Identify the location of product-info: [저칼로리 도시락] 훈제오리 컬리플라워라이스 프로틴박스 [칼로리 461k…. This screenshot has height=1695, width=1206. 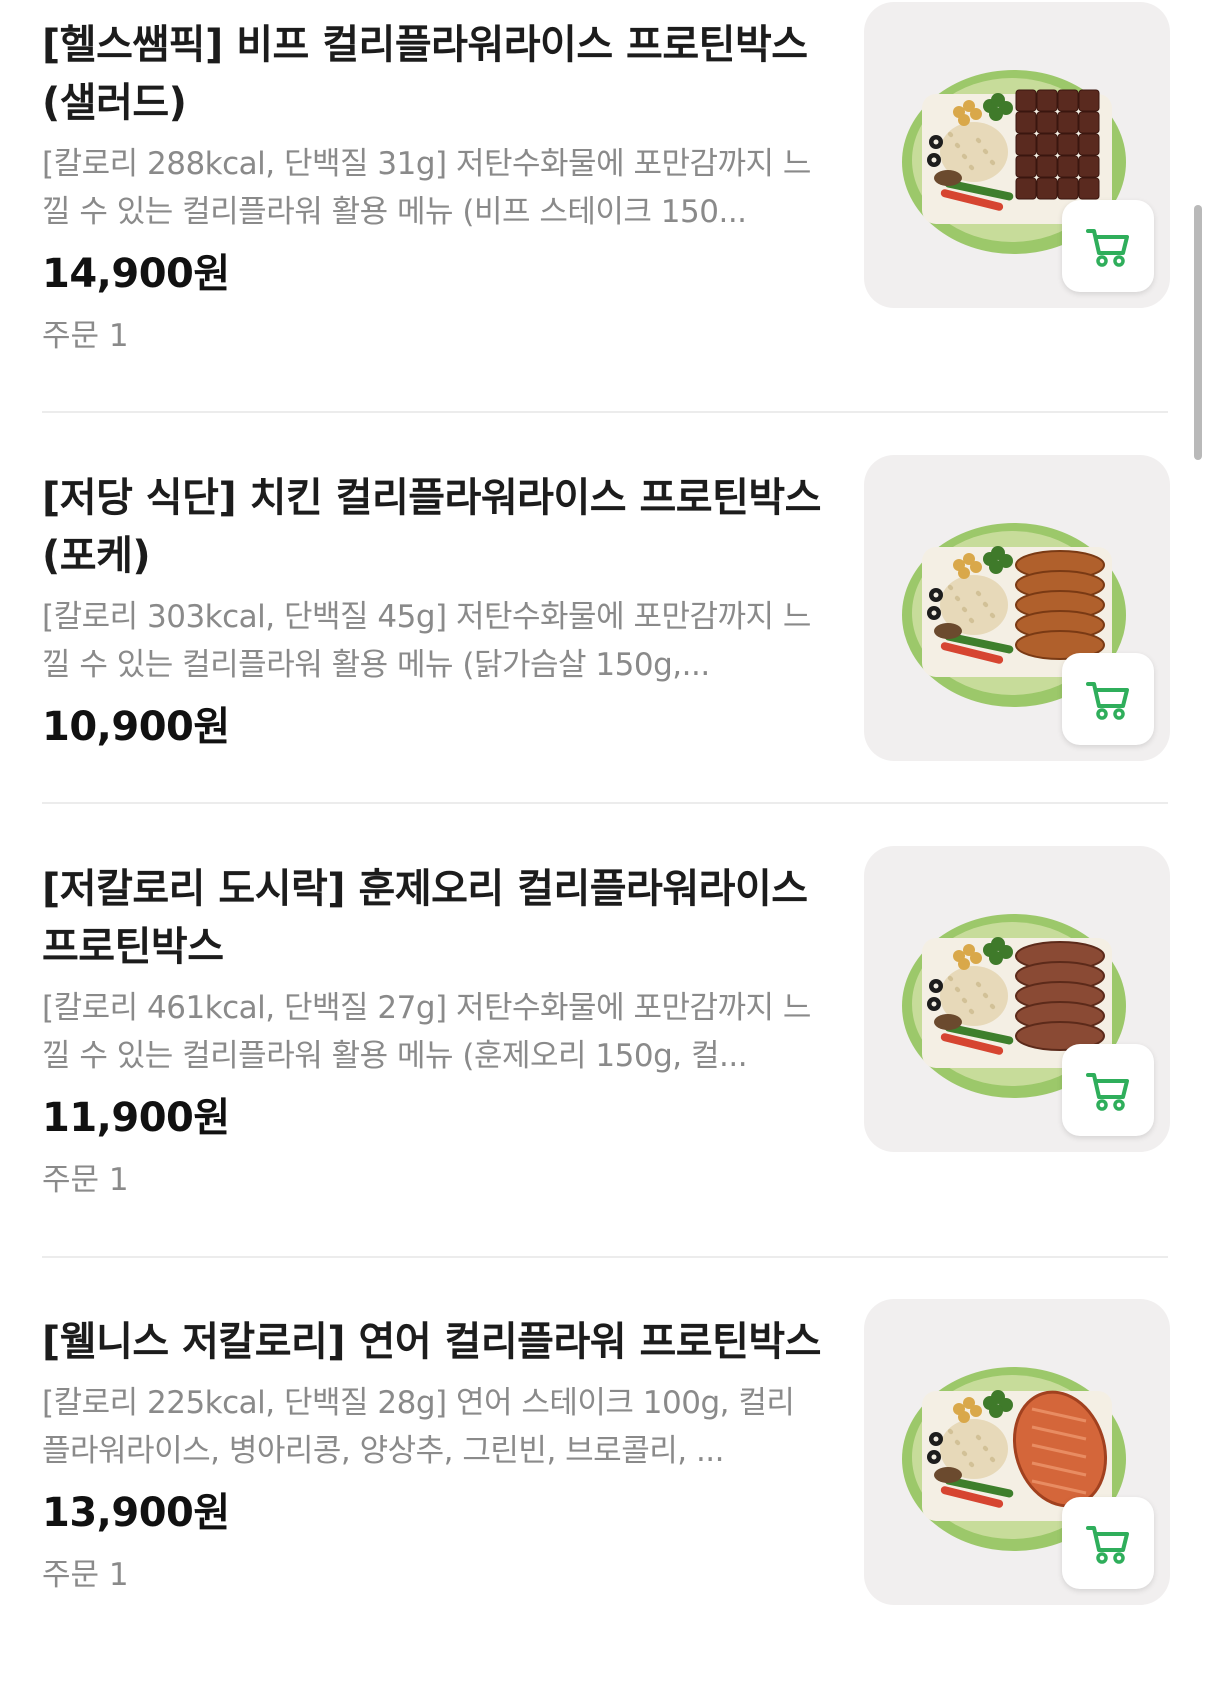
(432, 1031).